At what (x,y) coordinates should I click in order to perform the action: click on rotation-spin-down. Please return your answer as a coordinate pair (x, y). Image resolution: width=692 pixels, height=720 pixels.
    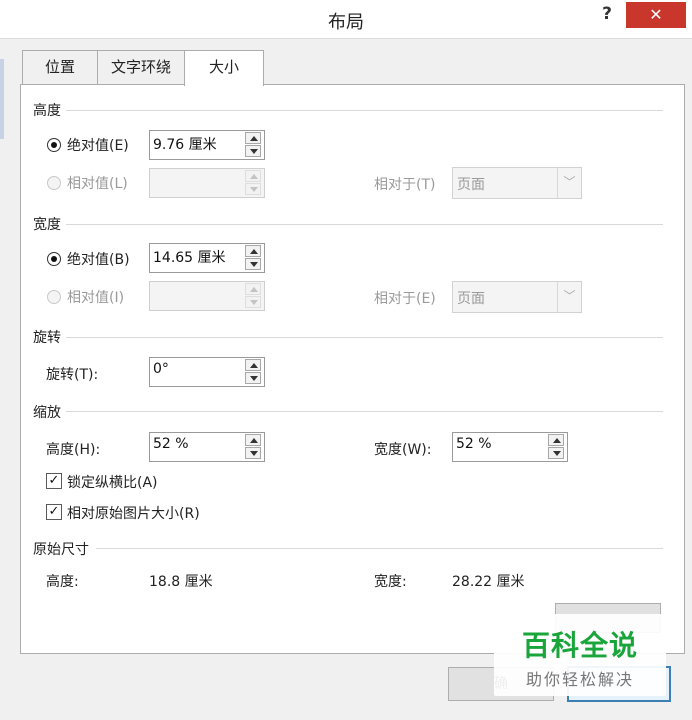
    Looking at the image, I should click on (253, 378).